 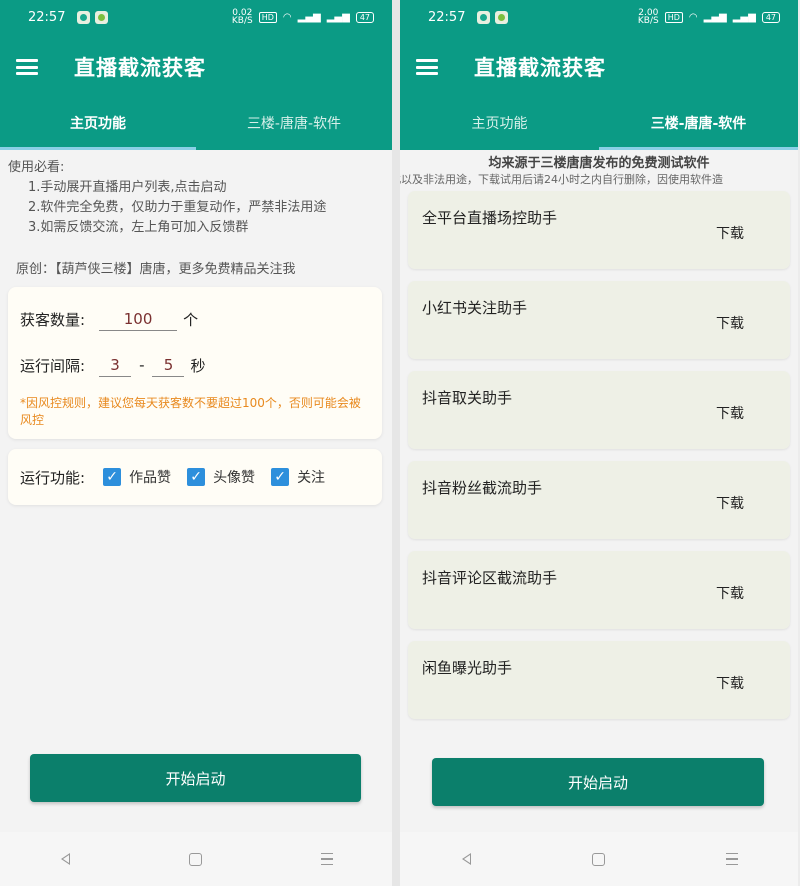 I want to click on interval-max-input: 5, so click(x=168, y=365).